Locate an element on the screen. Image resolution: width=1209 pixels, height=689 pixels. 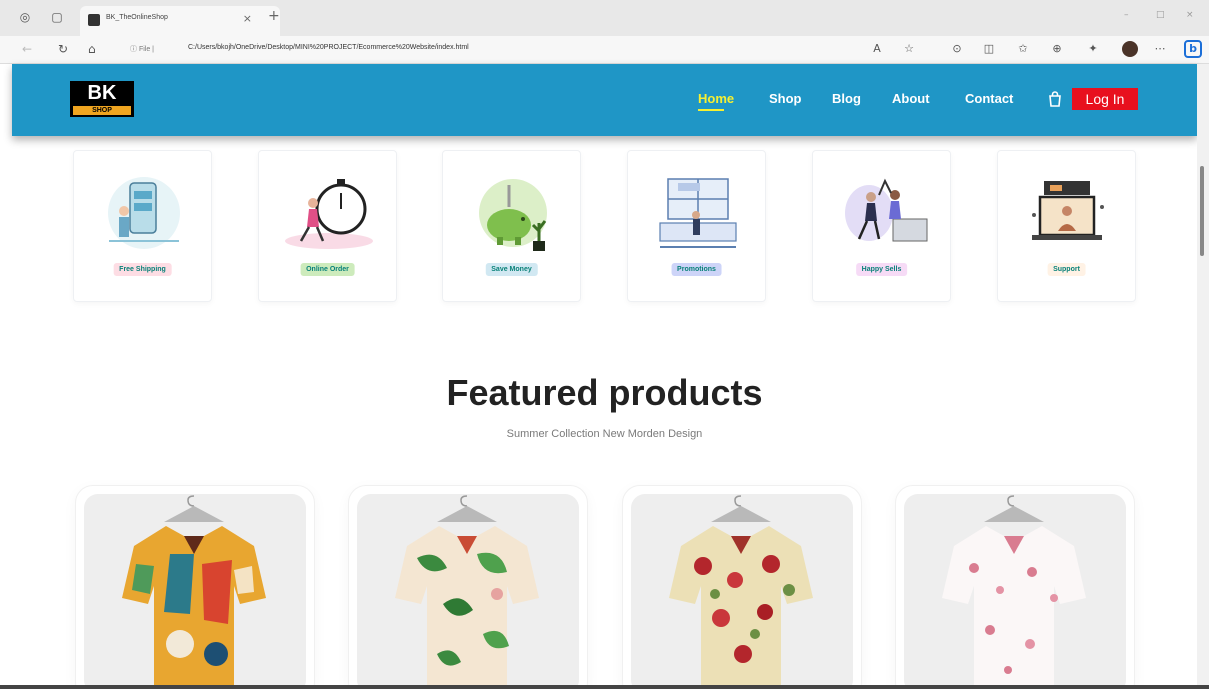
nav-shop: Shop is located at coordinates (785, 98).